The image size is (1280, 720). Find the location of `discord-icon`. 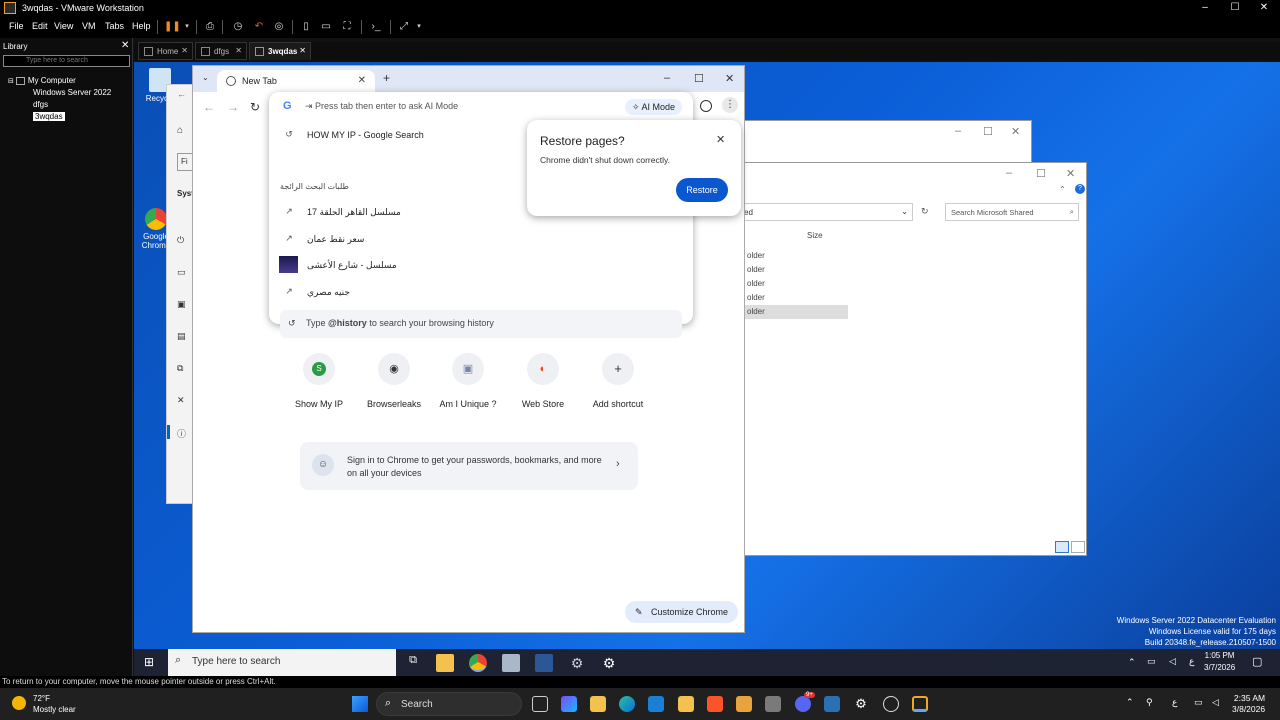

discord-icon is located at coordinates (803, 704).